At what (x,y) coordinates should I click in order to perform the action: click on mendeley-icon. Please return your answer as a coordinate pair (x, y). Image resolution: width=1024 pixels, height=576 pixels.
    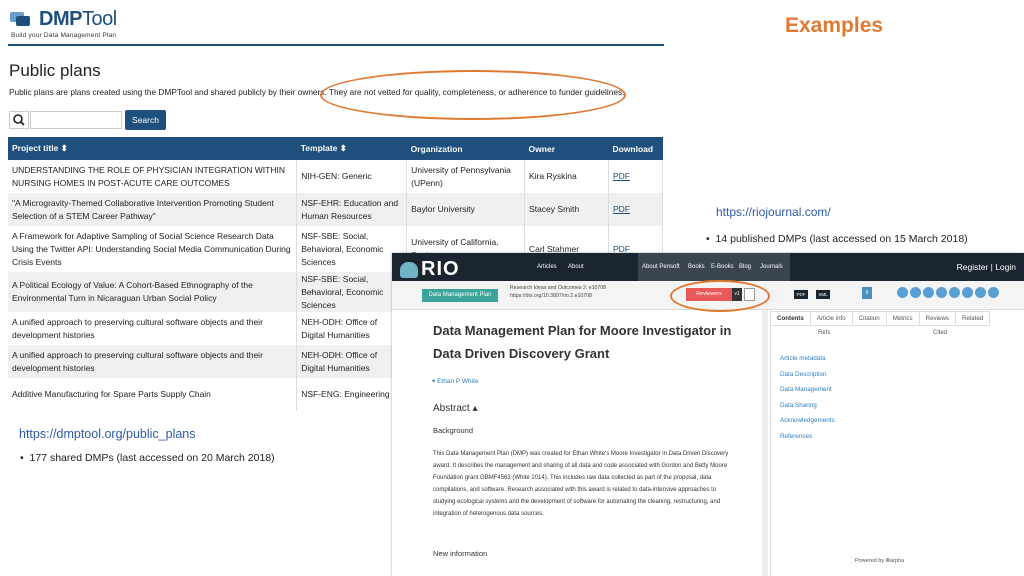
    Looking at the image, I should click on (941, 292).